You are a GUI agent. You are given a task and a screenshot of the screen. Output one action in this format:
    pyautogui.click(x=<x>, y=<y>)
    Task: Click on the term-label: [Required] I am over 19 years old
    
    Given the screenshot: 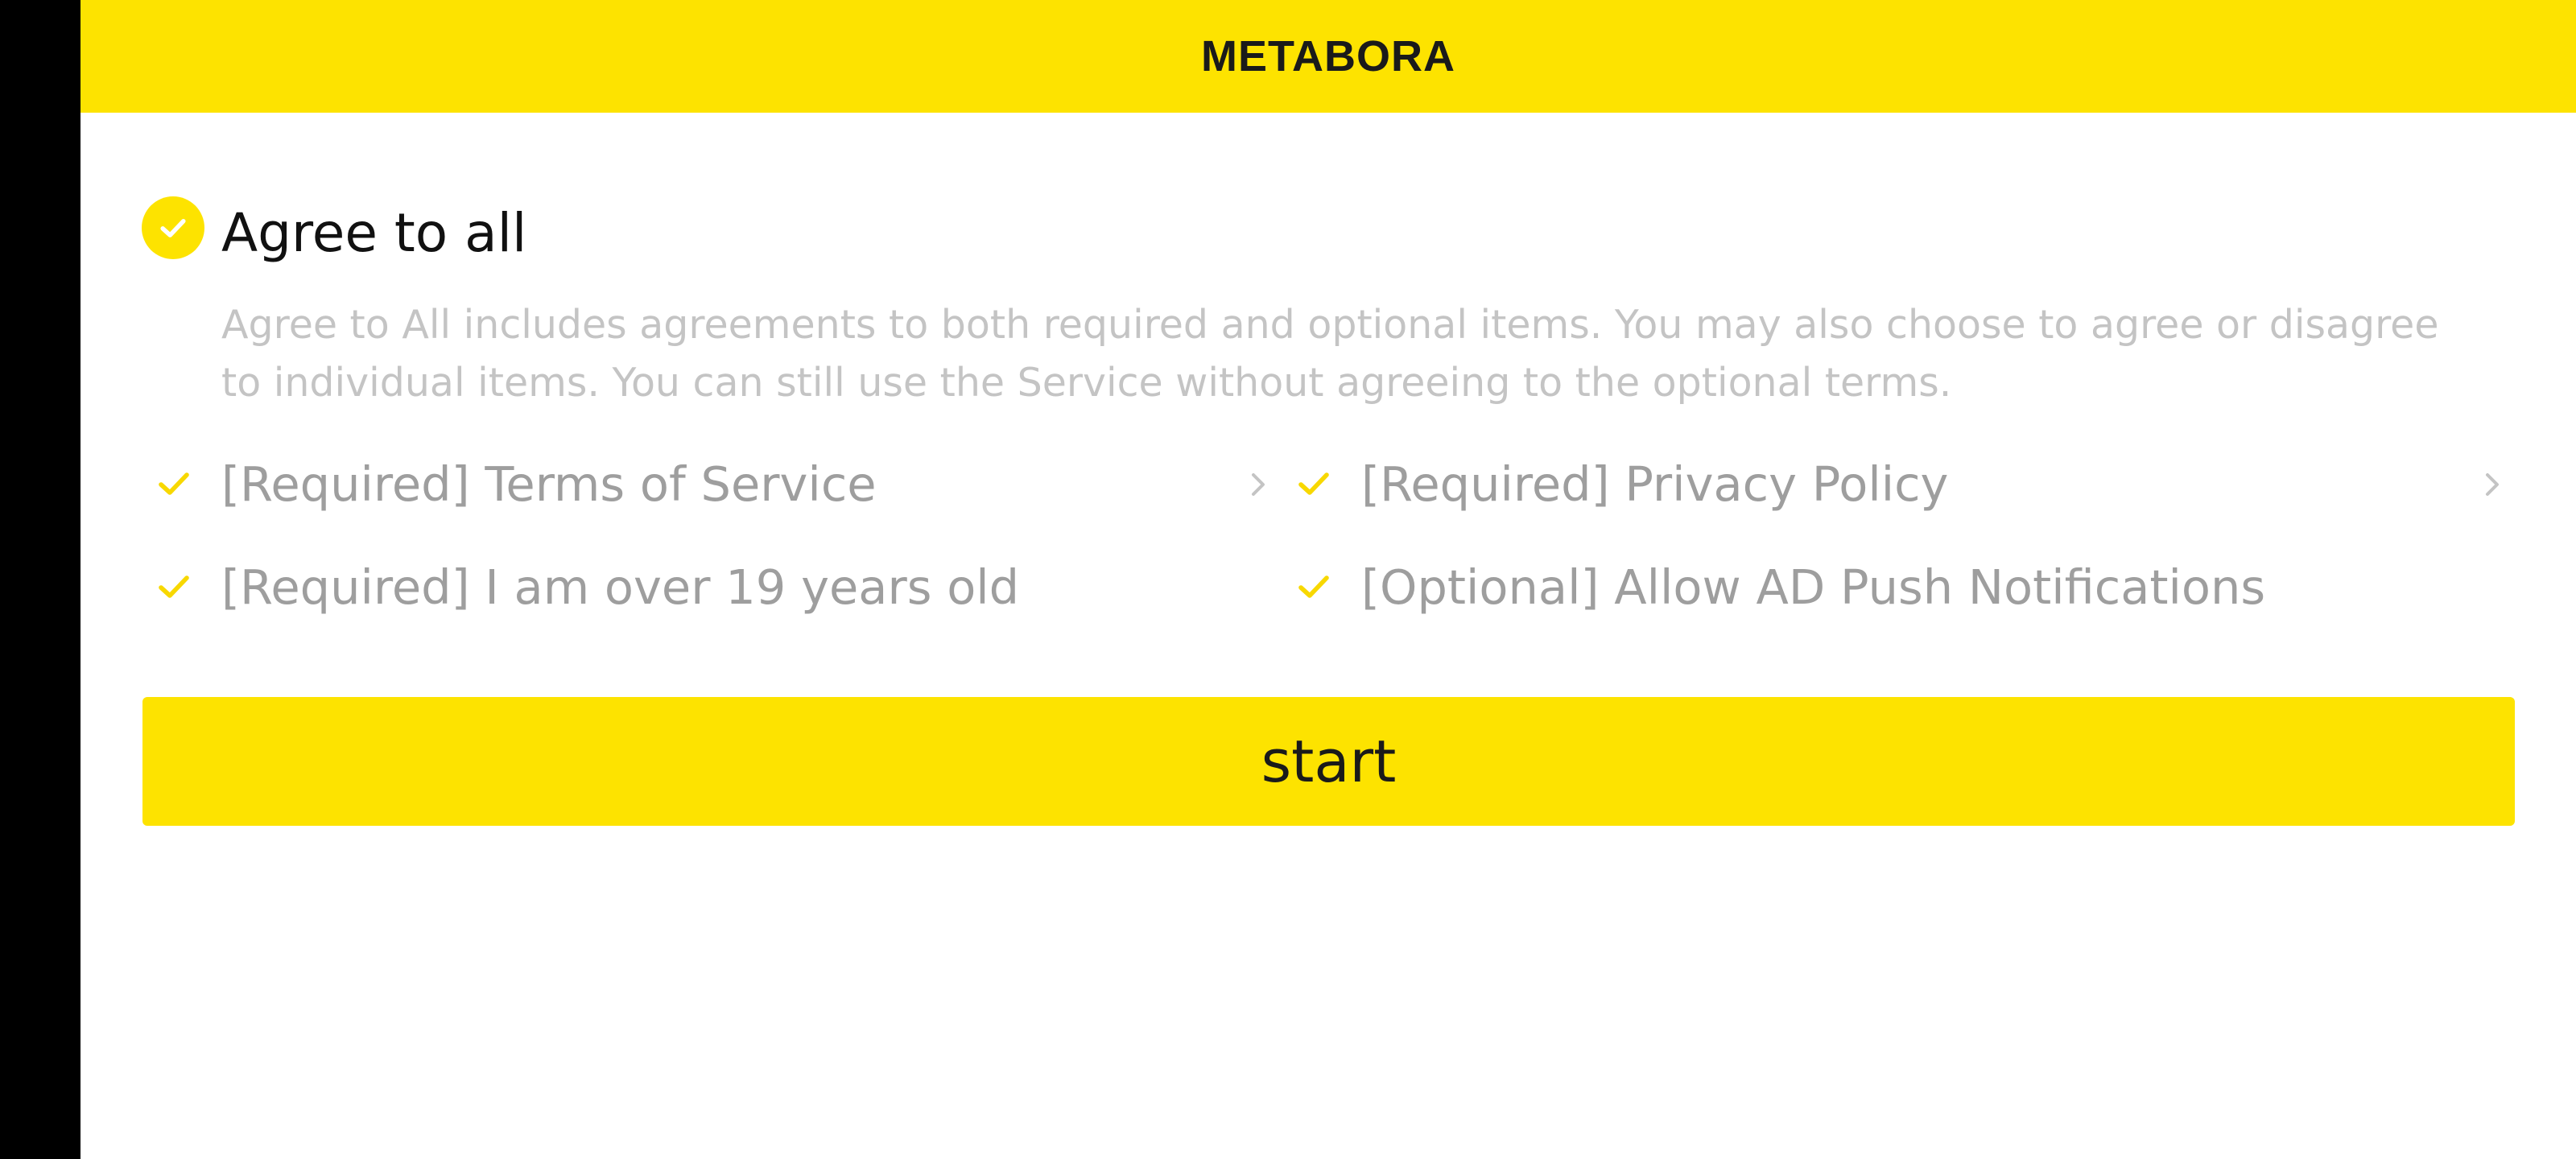 What is the action you would take?
    pyautogui.click(x=620, y=587)
    